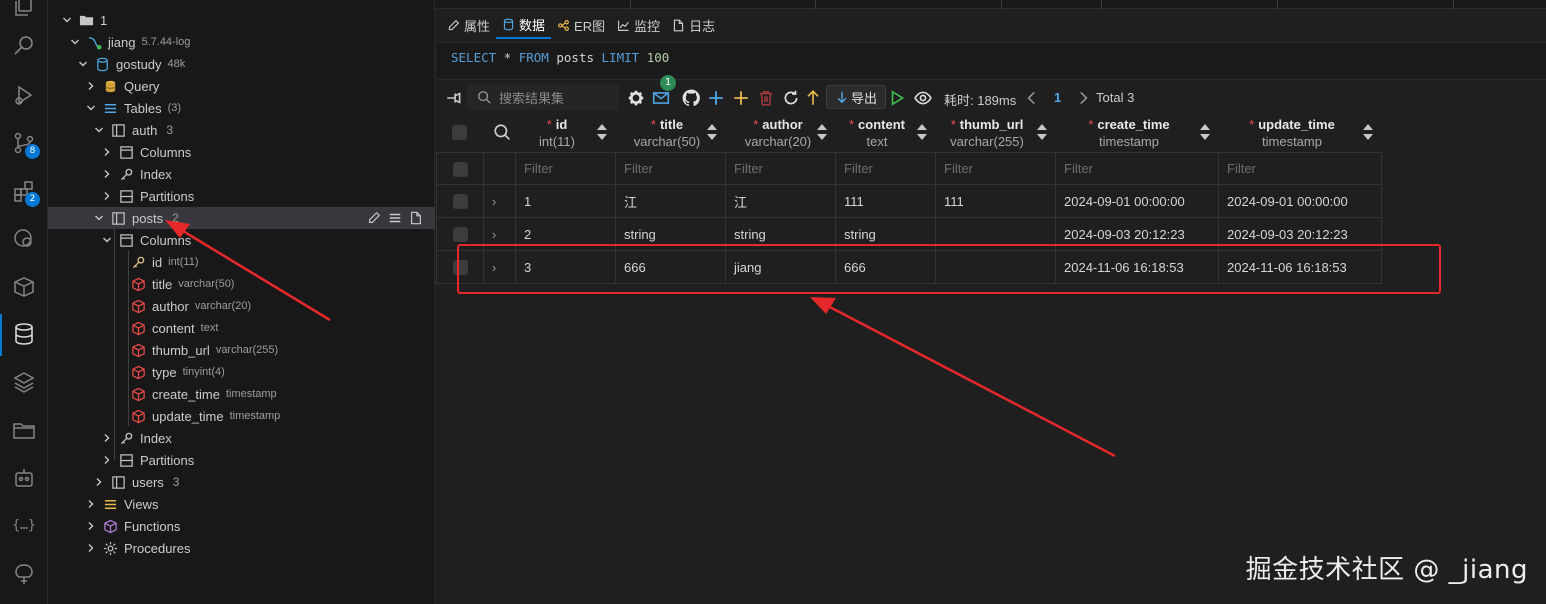 This screenshot has height=604, width=1546. Describe the element at coordinates (241, 218) in the screenshot. I see `tree-table-posts: posts 2` at that location.